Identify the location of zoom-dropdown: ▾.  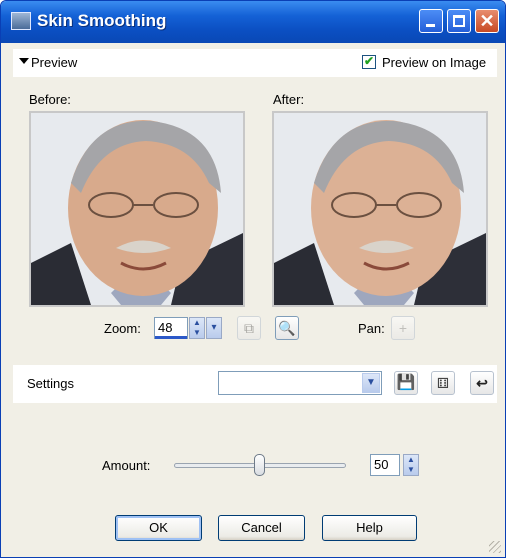
(214, 328).